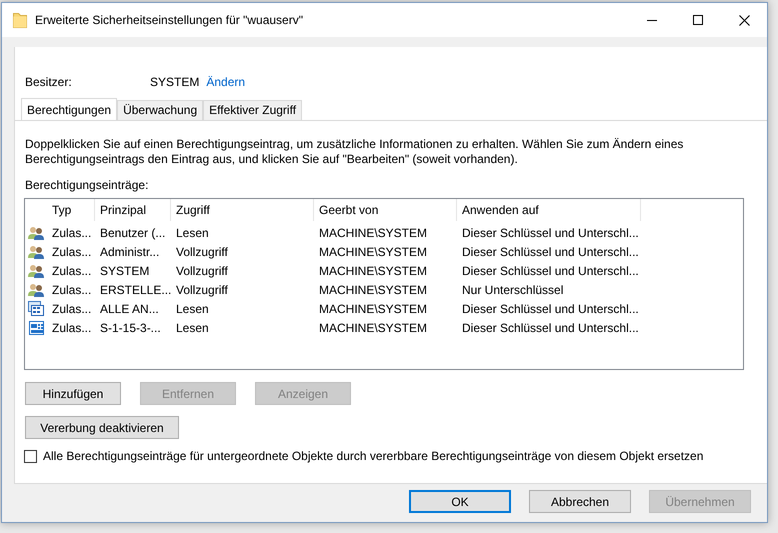 The image size is (778, 533). I want to click on cancel-button: Abbrechen, so click(580, 501).